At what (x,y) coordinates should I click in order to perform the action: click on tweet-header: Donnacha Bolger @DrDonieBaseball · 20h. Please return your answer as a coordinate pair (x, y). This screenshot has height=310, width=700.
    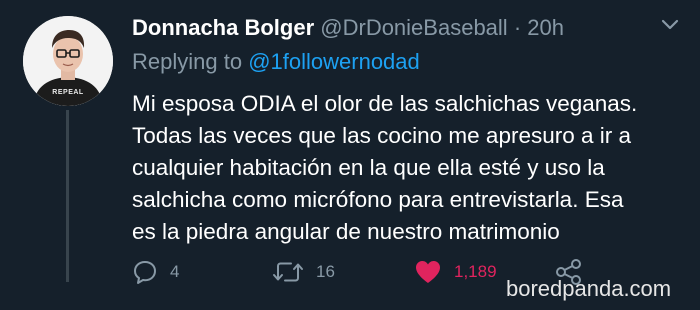
    Looking at the image, I should click on (348, 28).